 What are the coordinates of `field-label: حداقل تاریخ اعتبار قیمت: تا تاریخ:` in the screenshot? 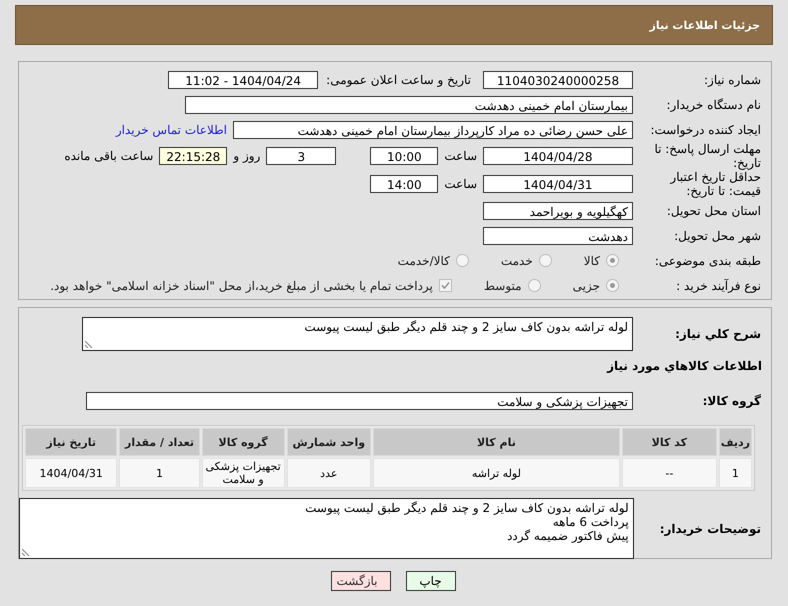 It's located at (715, 184).